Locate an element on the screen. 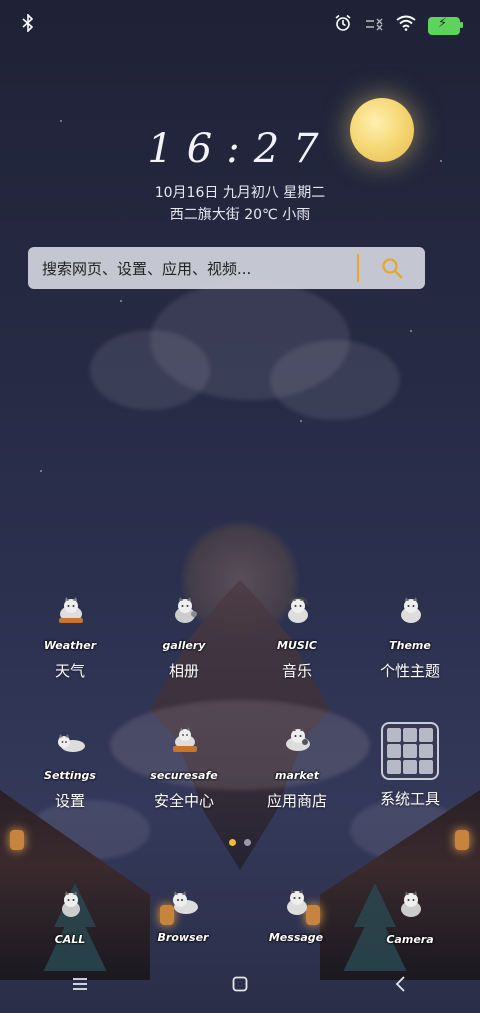  search-icon is located at coordinates (392, 268).